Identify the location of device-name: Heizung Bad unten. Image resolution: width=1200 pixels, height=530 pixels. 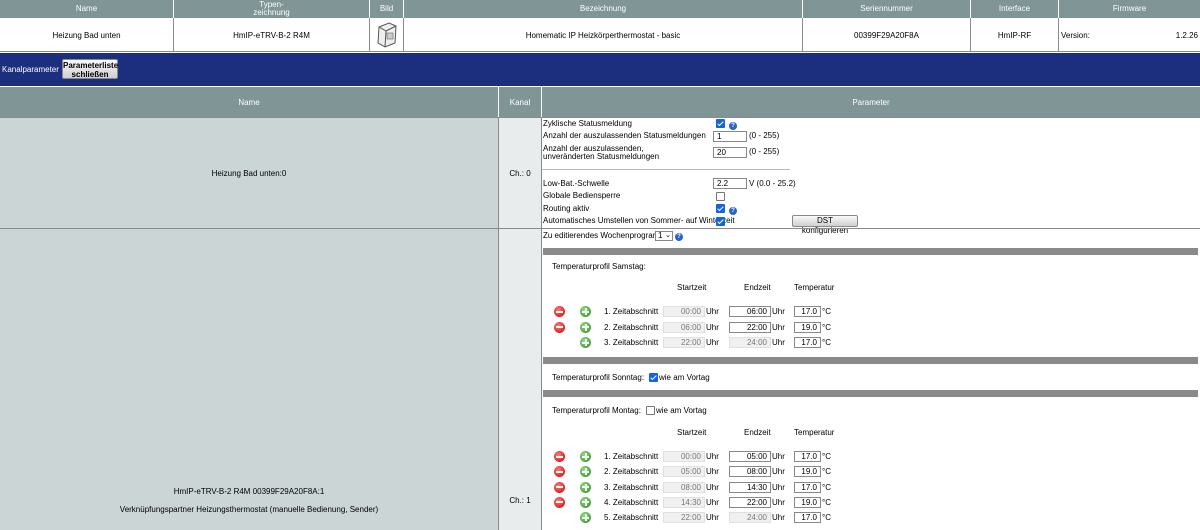
(87, 35).